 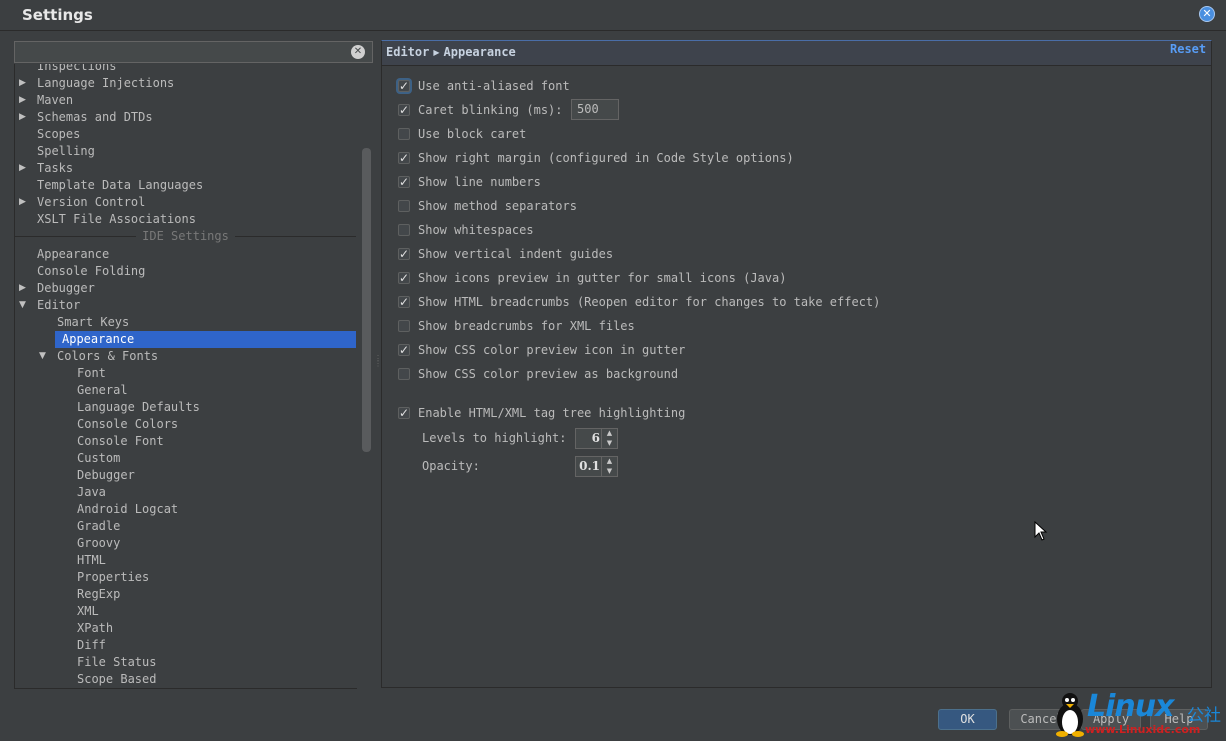 I want to click on tree-item: ▶ Debugger, so click(x=185, y=288).